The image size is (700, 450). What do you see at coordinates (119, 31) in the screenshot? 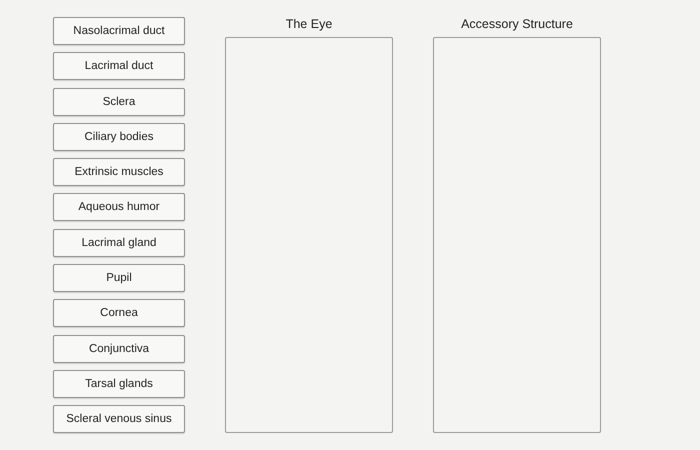
I see `drag-item: Nasolacrimal duct` at bounding box center [119, 31].